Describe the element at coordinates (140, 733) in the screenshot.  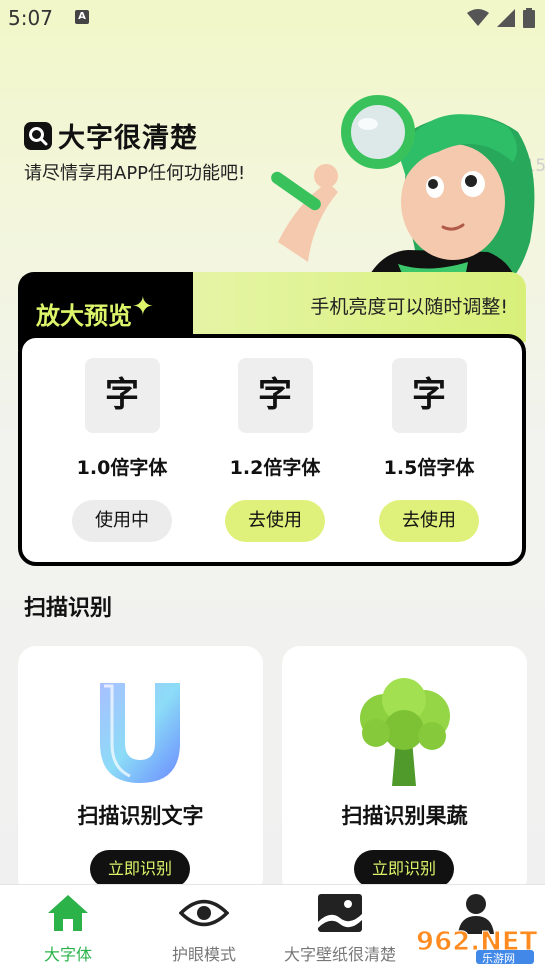
I see `glass-u-icon` at that location.